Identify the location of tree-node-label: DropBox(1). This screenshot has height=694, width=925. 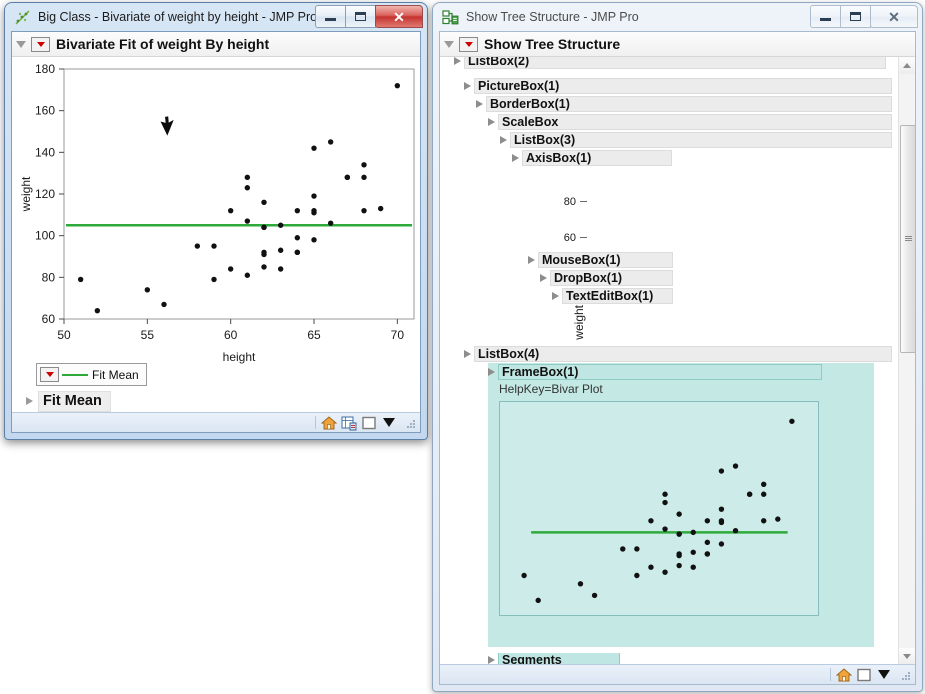
(611, 278).